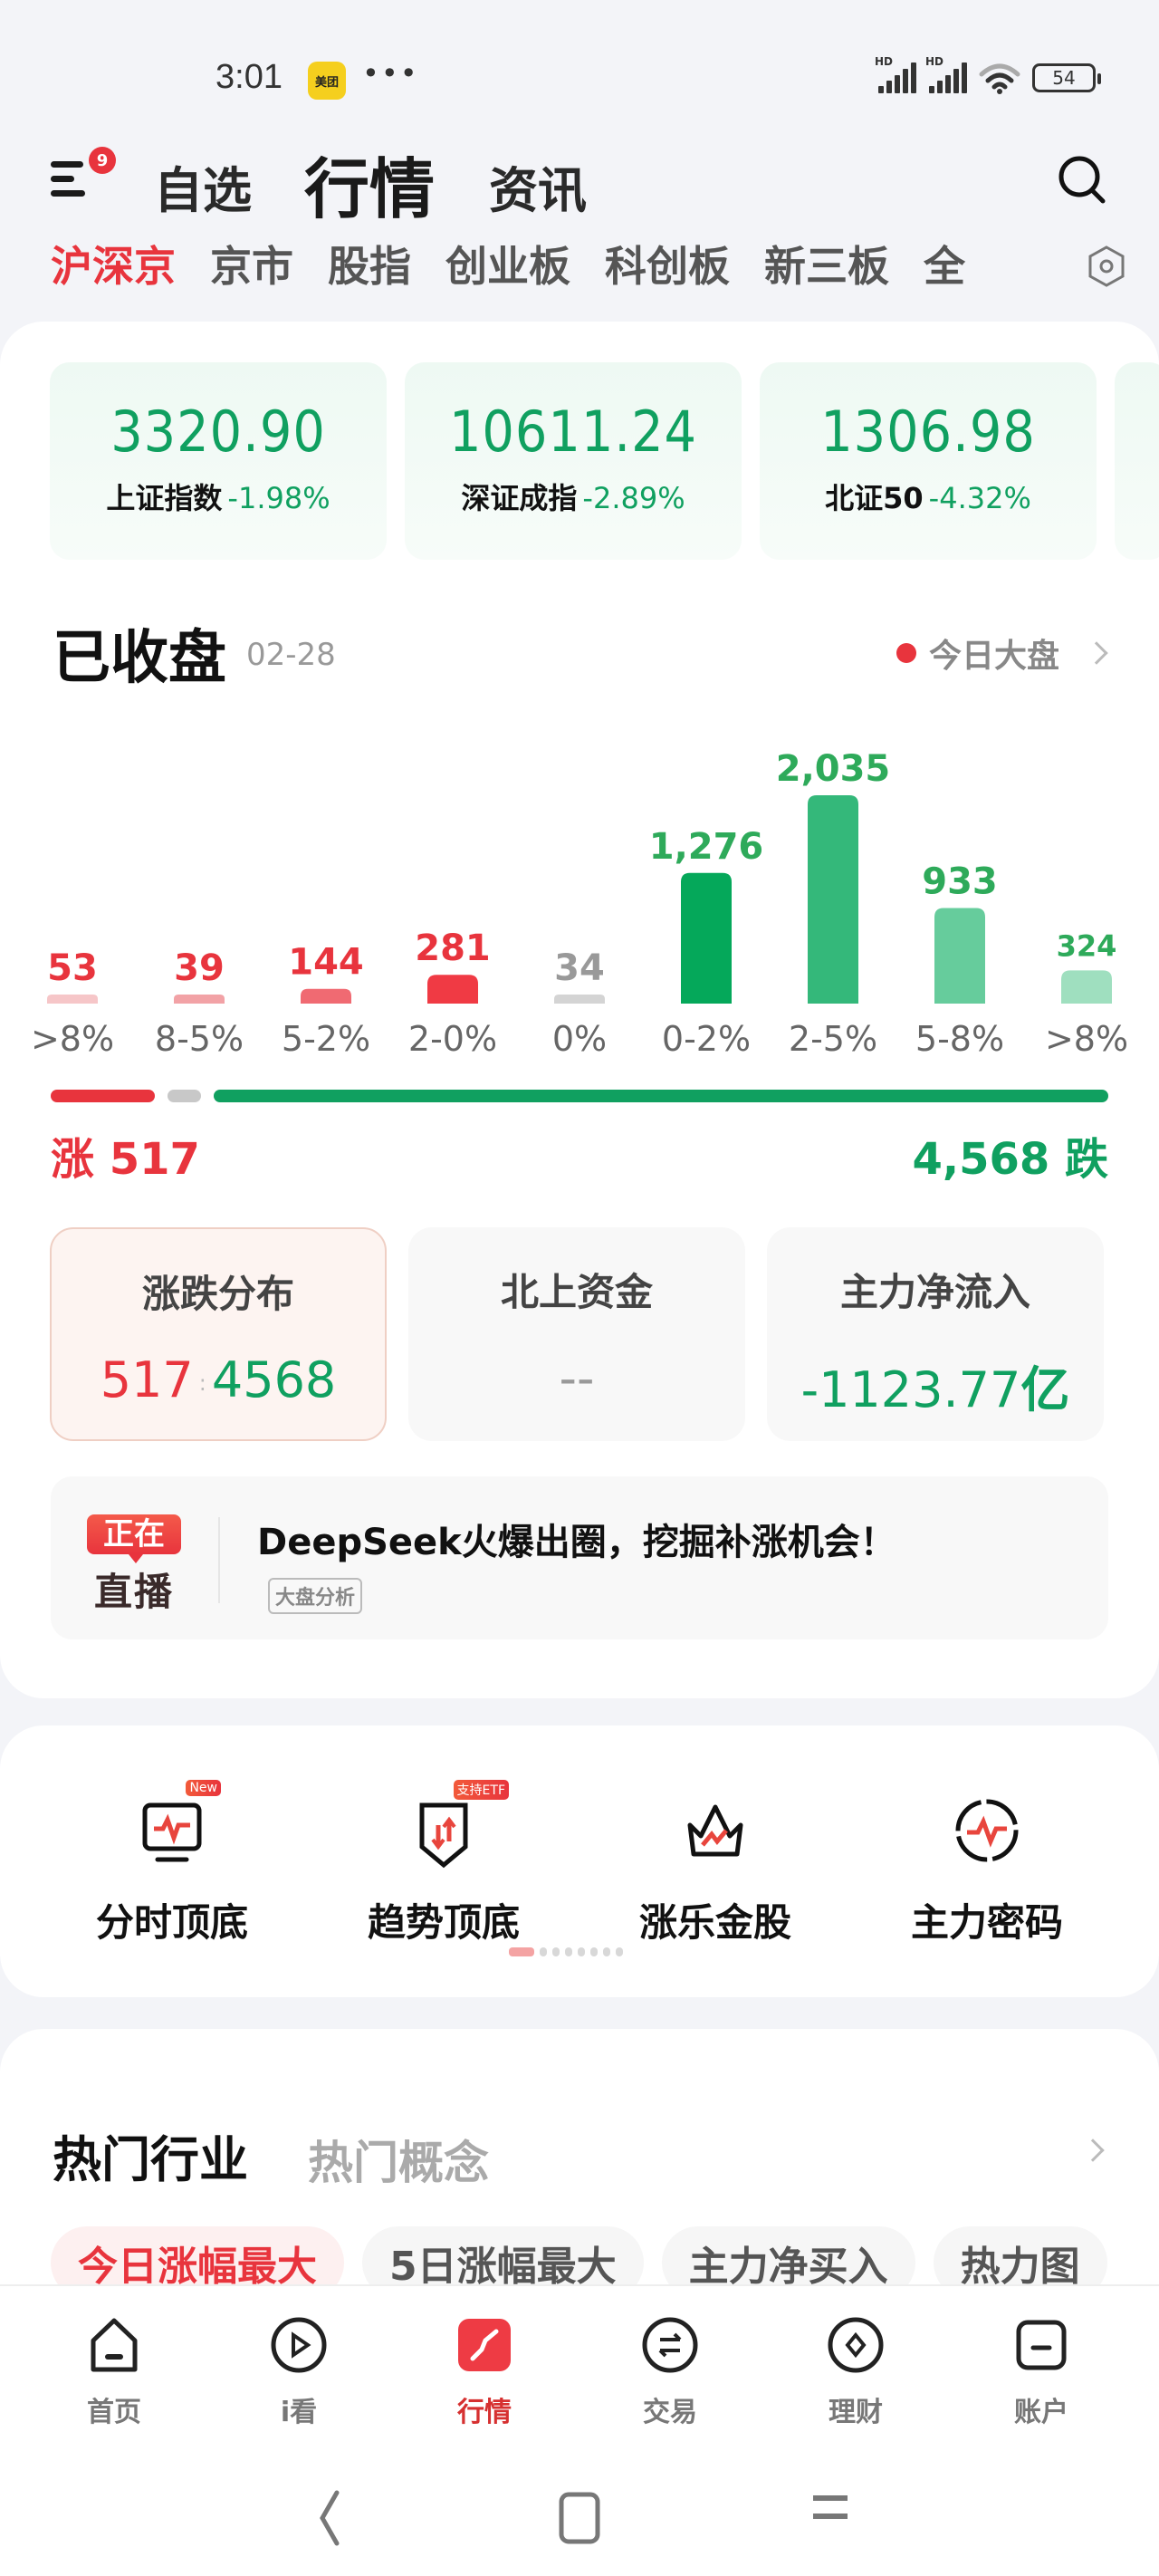  I want to click on market-date: 02-28, so click(291, 655).